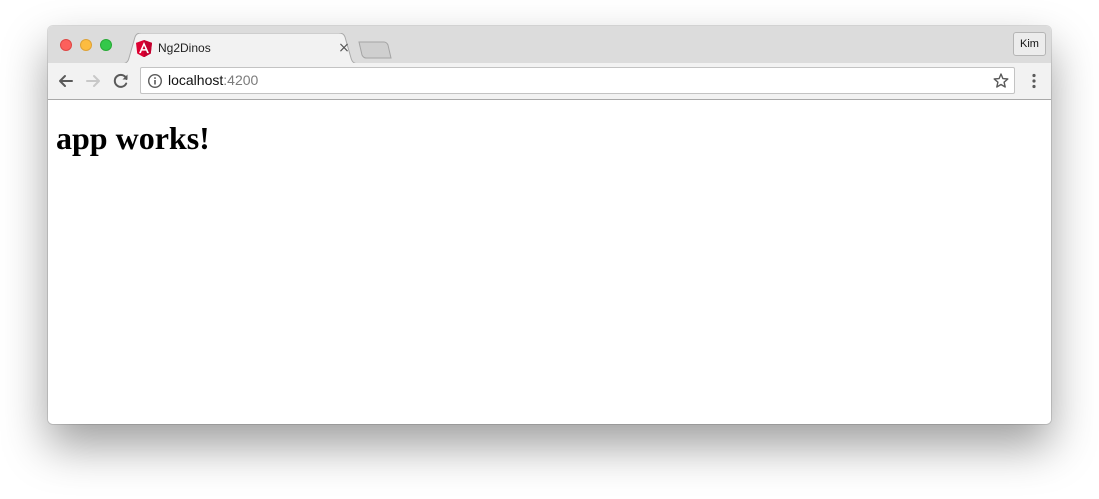 The width and height of the screenshot is (1099, 499). I want to click on reload-icon, so click(121, 81).